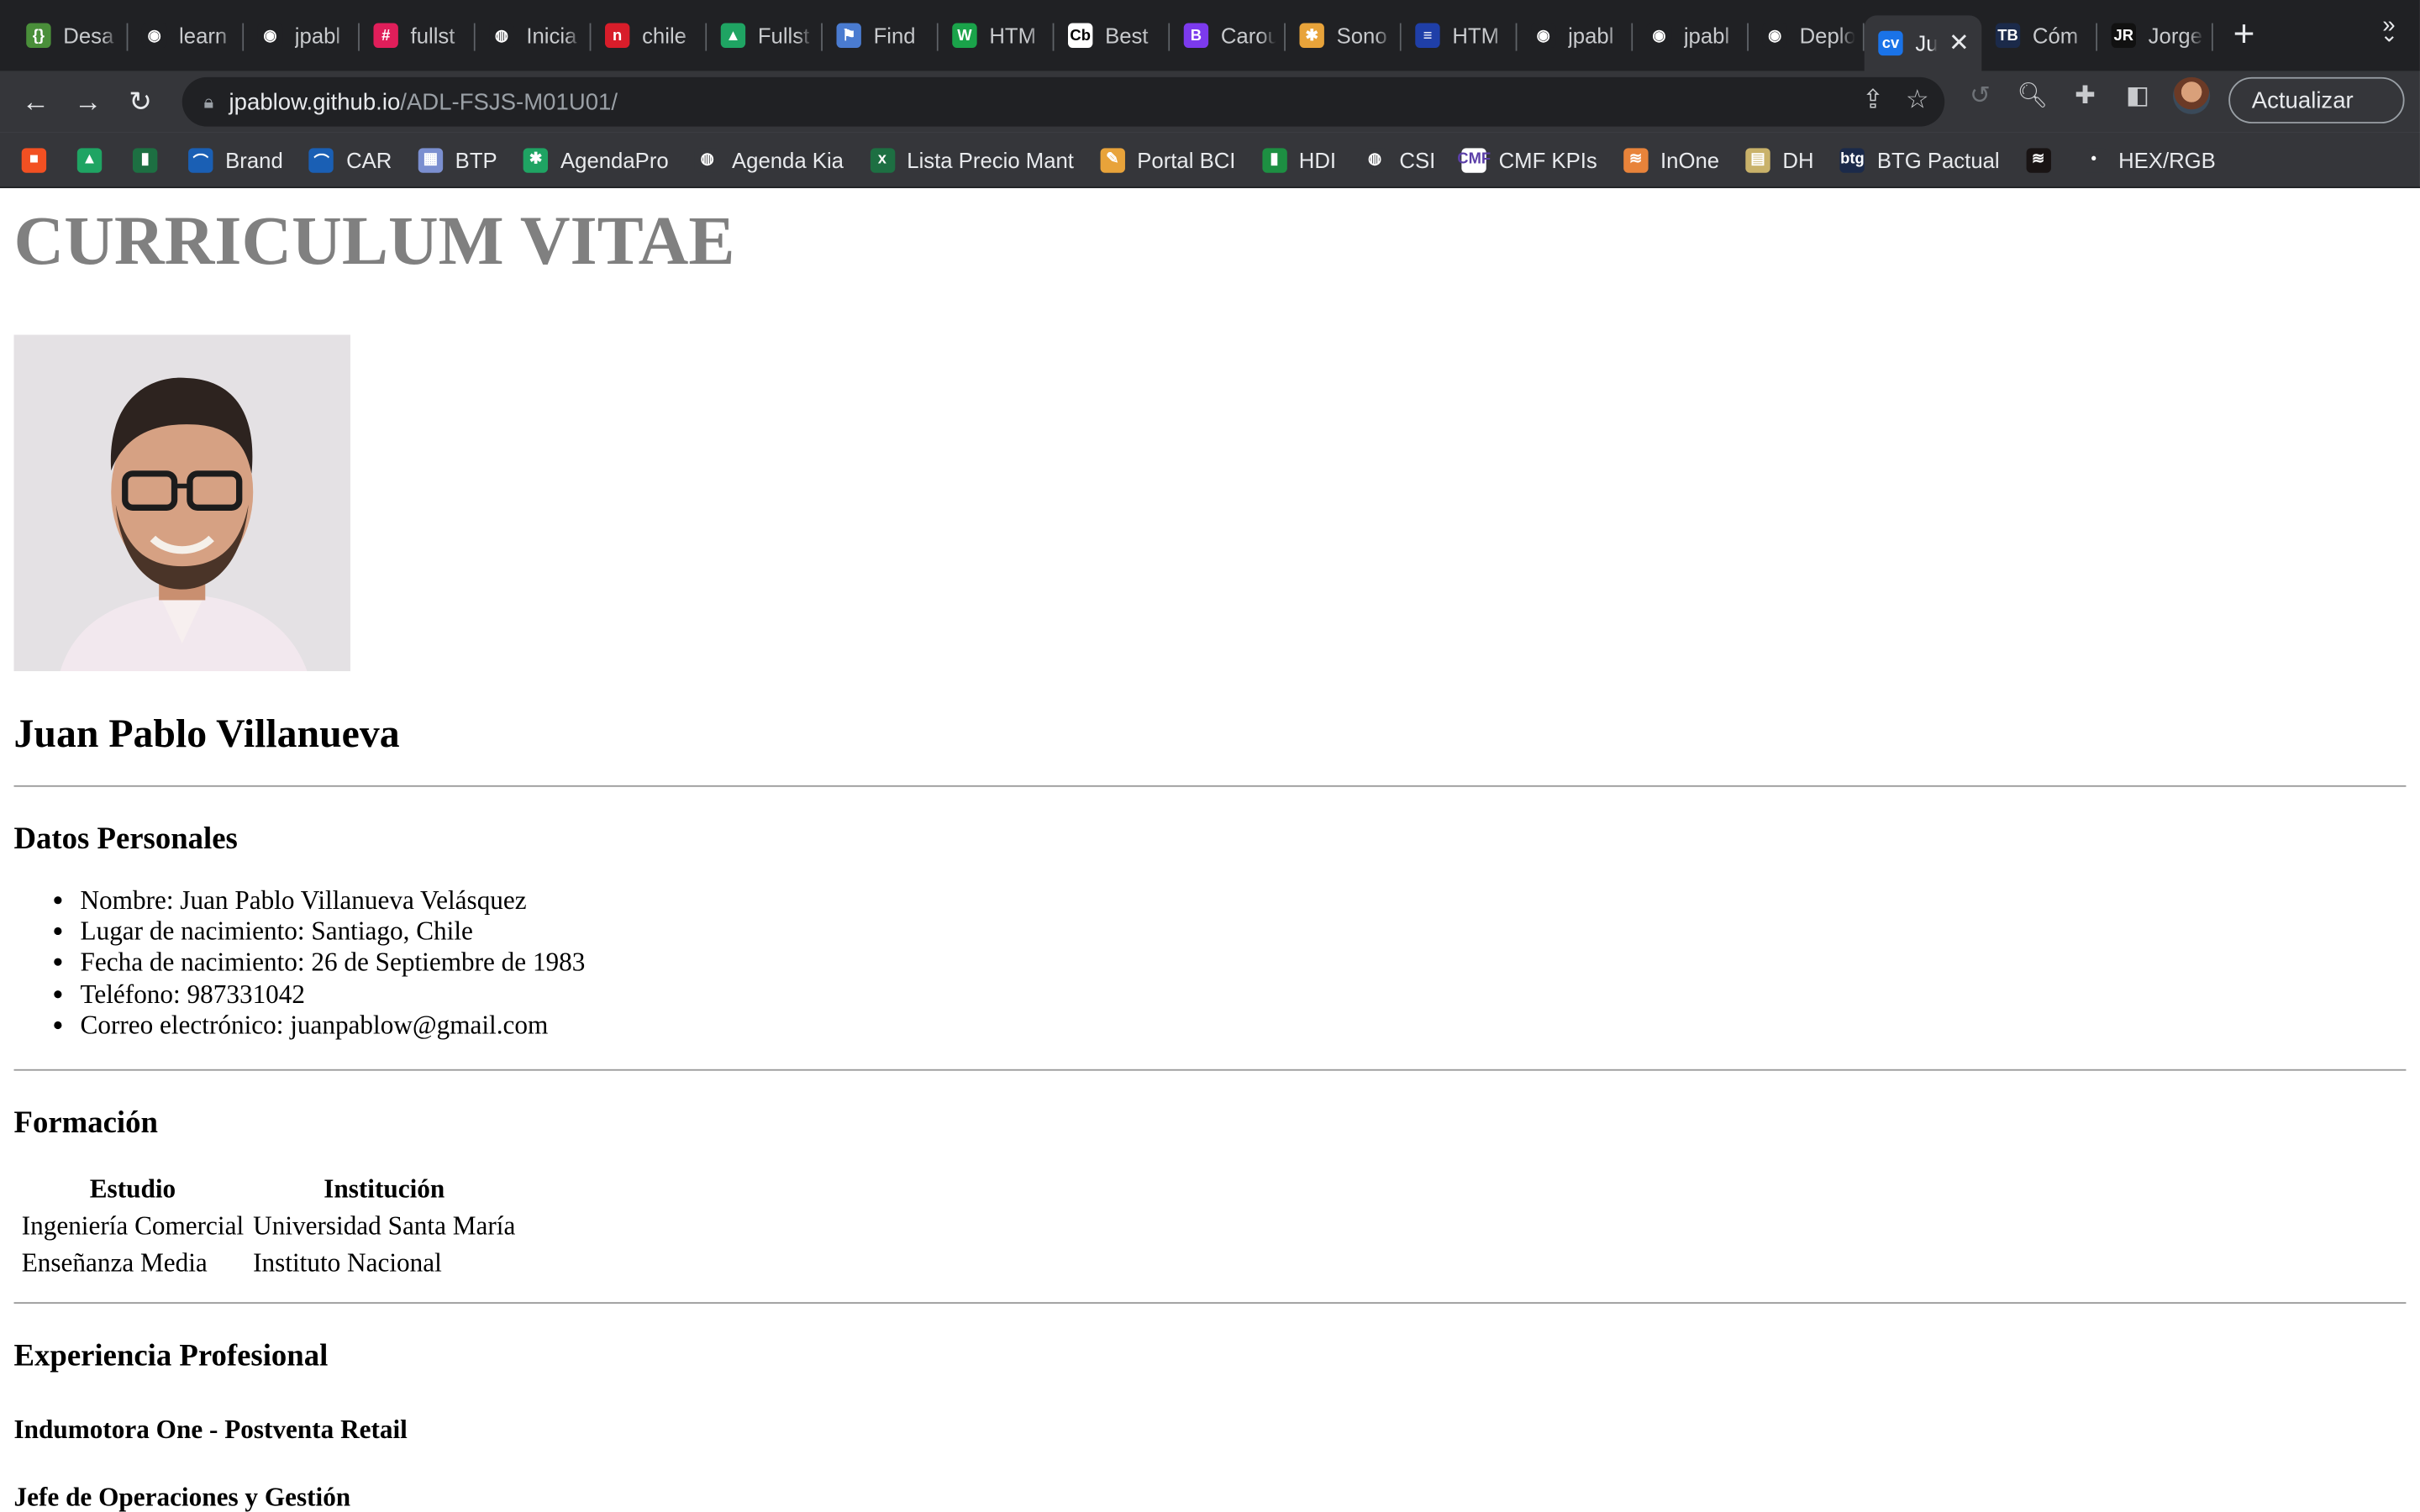 The height and width of the screenshot is (1512, 2420). Describe the element at coordinates (2044, 159) in the screenshot. I see `bookmark-item: ≋` at that location.